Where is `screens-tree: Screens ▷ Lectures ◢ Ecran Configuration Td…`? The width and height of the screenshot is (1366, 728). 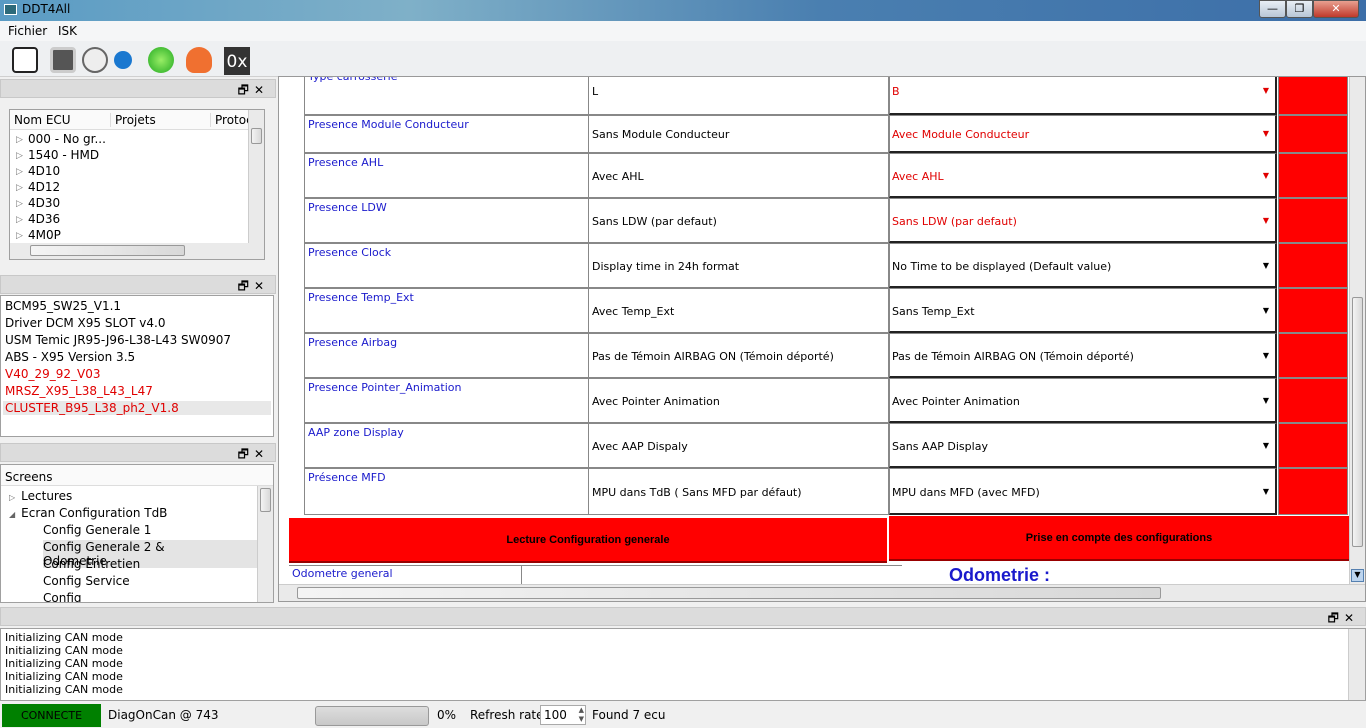
screens-tree: Screens ▷ Lectures ◢ Ecran Configuration Td… is located at coordinates (137, 533).